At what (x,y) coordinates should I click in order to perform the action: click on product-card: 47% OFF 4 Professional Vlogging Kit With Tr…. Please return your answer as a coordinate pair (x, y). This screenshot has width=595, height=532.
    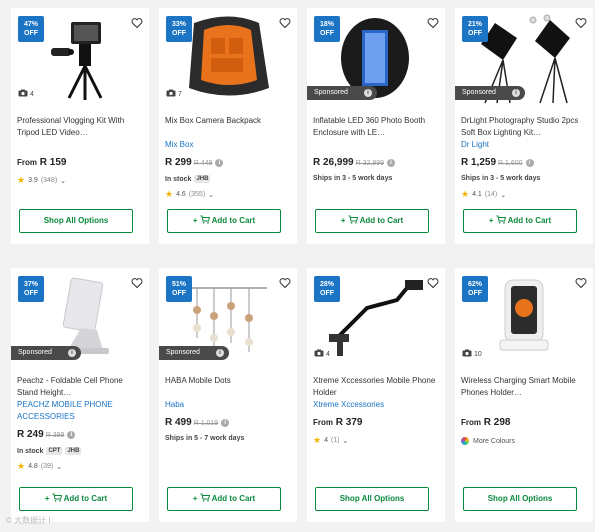
    Looking at the image, I should click on (80, 126).